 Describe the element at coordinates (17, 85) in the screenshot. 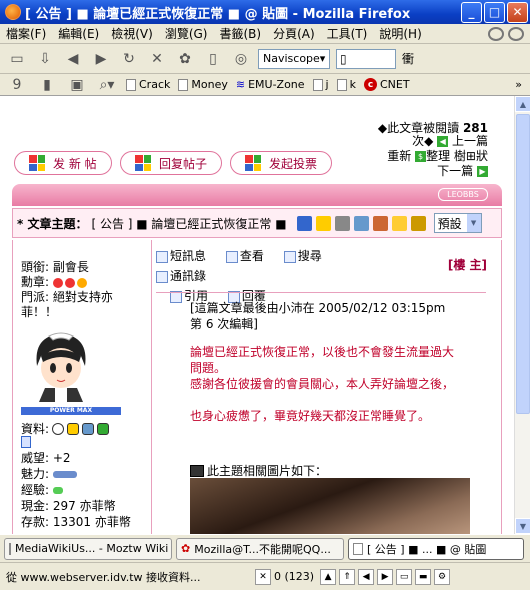

I see `g-icon: 9` at that location.